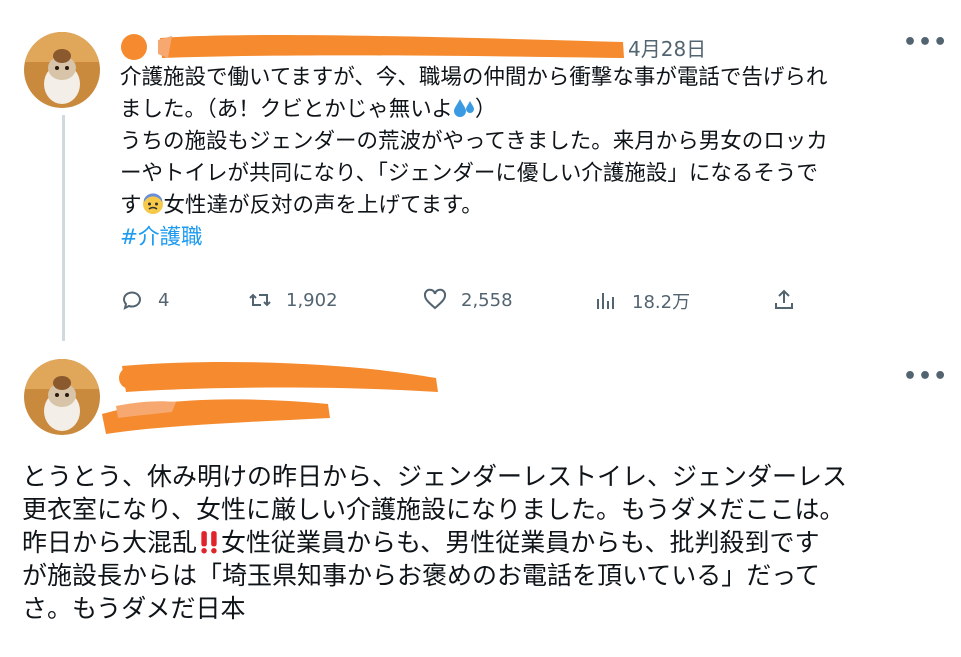  Describe the element at coordinates (323, 205) in the screenshot. I see `tweet-line: 女性達が反対の声を上げてます。` at that location.